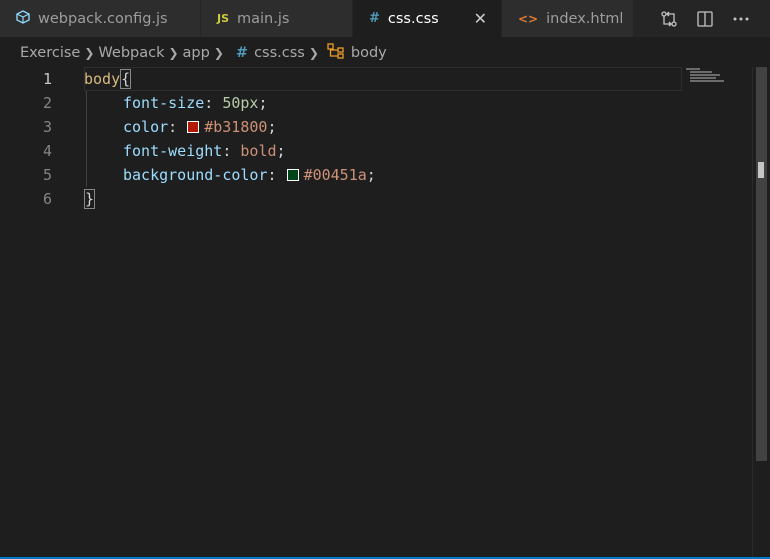  Describe the element at coordinates (47, 127) in the screenshot. I see `line-number: 3` at that location.